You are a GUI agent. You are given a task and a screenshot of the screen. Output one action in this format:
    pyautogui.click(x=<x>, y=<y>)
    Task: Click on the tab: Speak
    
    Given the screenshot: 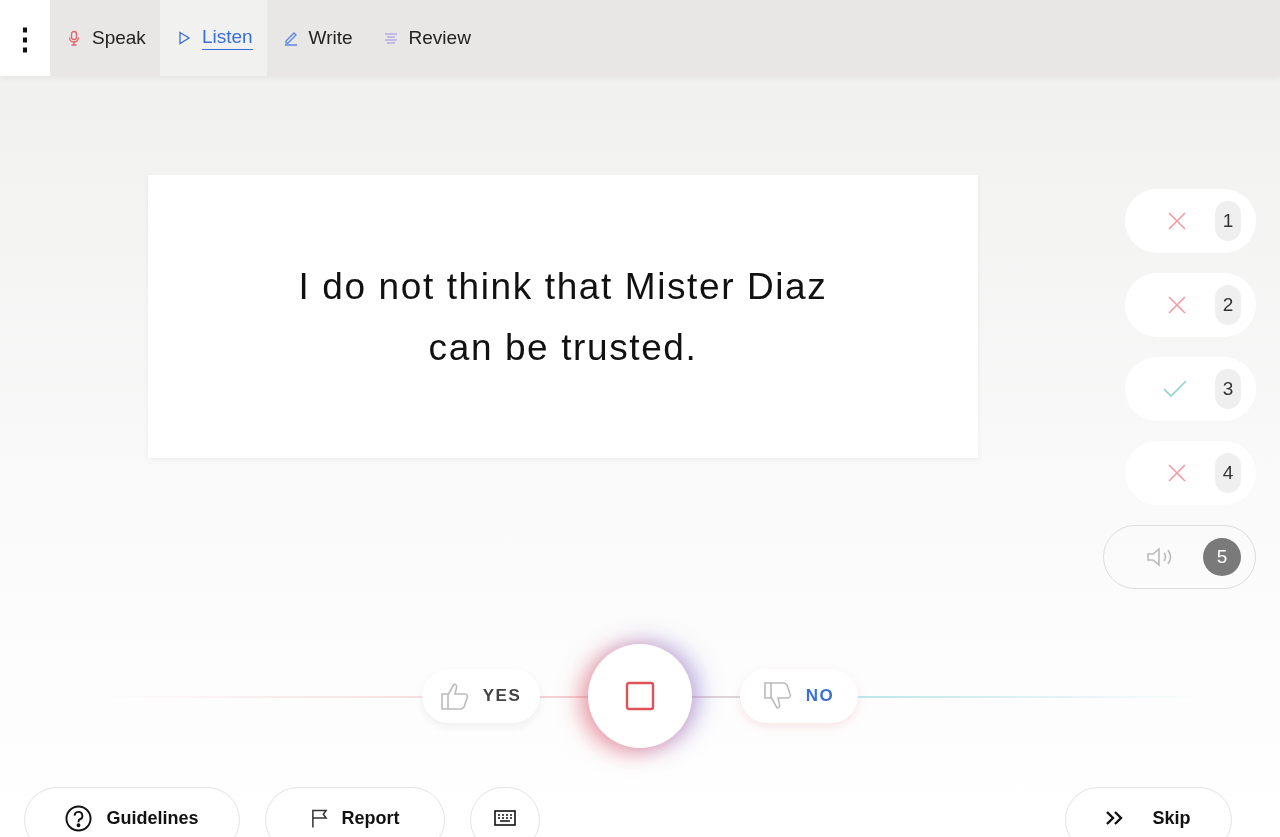 What is the action you would take?
    pyautogui.click(x=105, y=38)
    